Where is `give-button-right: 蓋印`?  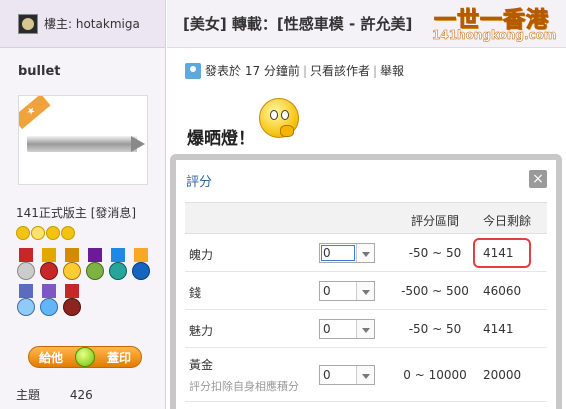 give-button-right: 蓋印 is located at coordinates (118, 357).